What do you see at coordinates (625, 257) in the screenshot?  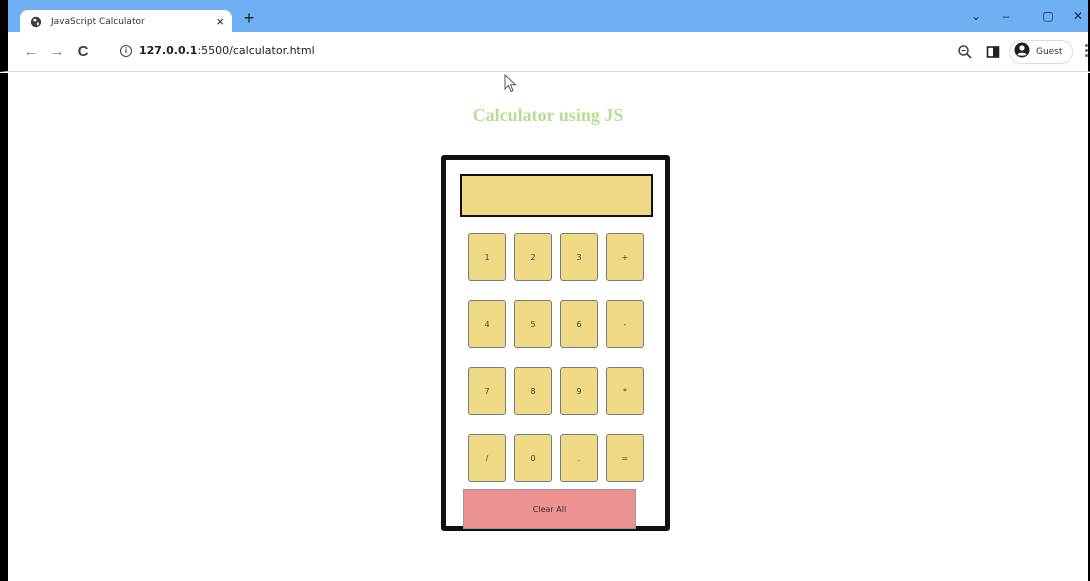 I see `key-add: +` at bounding box center [625, 257].